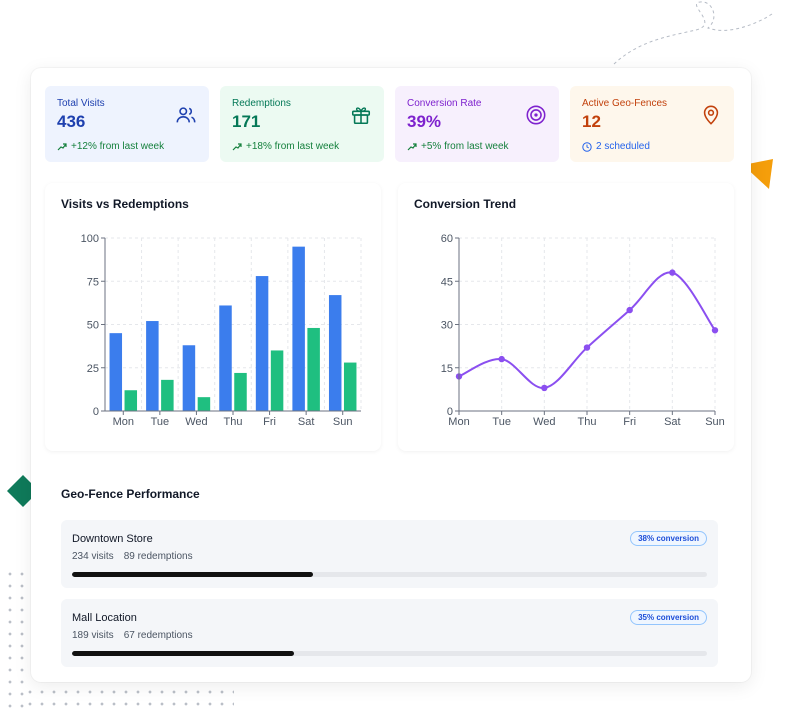 This screenshot has width=785, height=713. What do you see at coordinates (129, 699) in the screenshot?
I see `dot-grid-decoration` at bounding box center [129, 699].